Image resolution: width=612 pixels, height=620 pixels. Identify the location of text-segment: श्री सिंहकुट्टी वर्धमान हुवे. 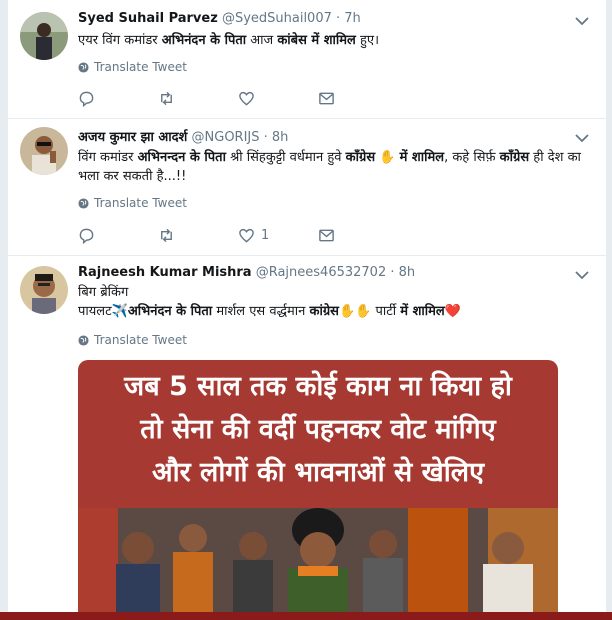
(285, 157).